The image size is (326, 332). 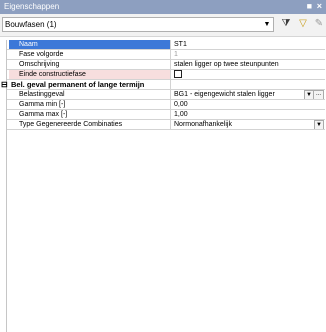 I want to click on panel-title: Eigenschappen, so click(x=32, y=6).